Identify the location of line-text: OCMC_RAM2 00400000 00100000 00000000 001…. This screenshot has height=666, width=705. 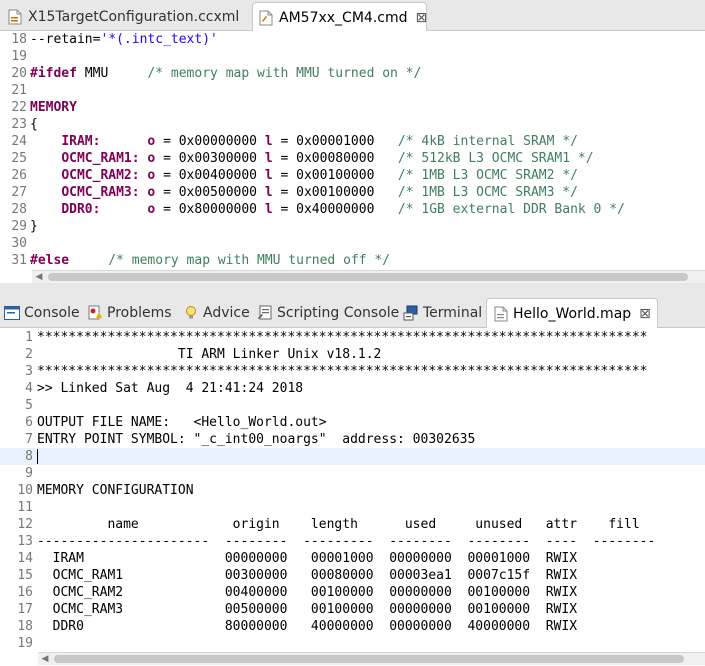
(307, 592).